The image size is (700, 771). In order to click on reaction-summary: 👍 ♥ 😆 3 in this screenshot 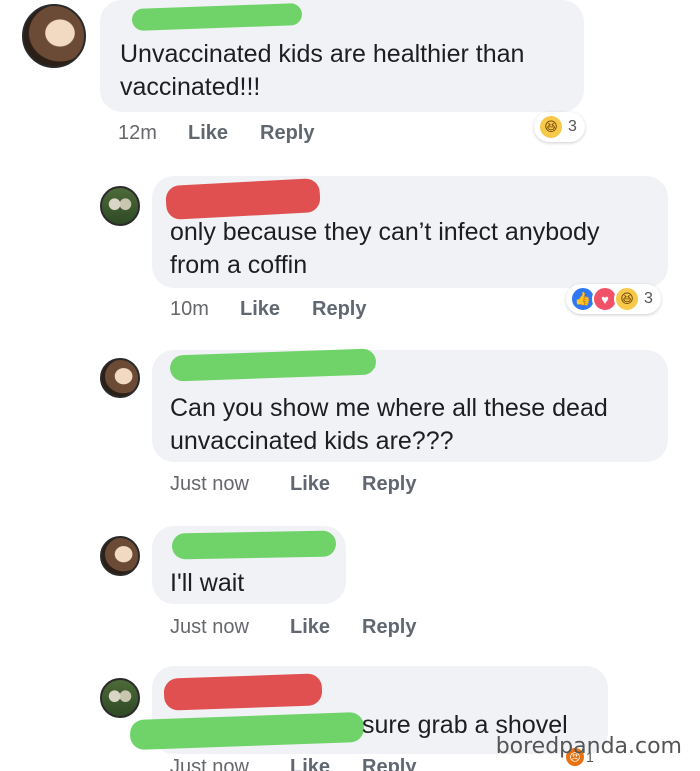, I will do `click(613, 299)`.